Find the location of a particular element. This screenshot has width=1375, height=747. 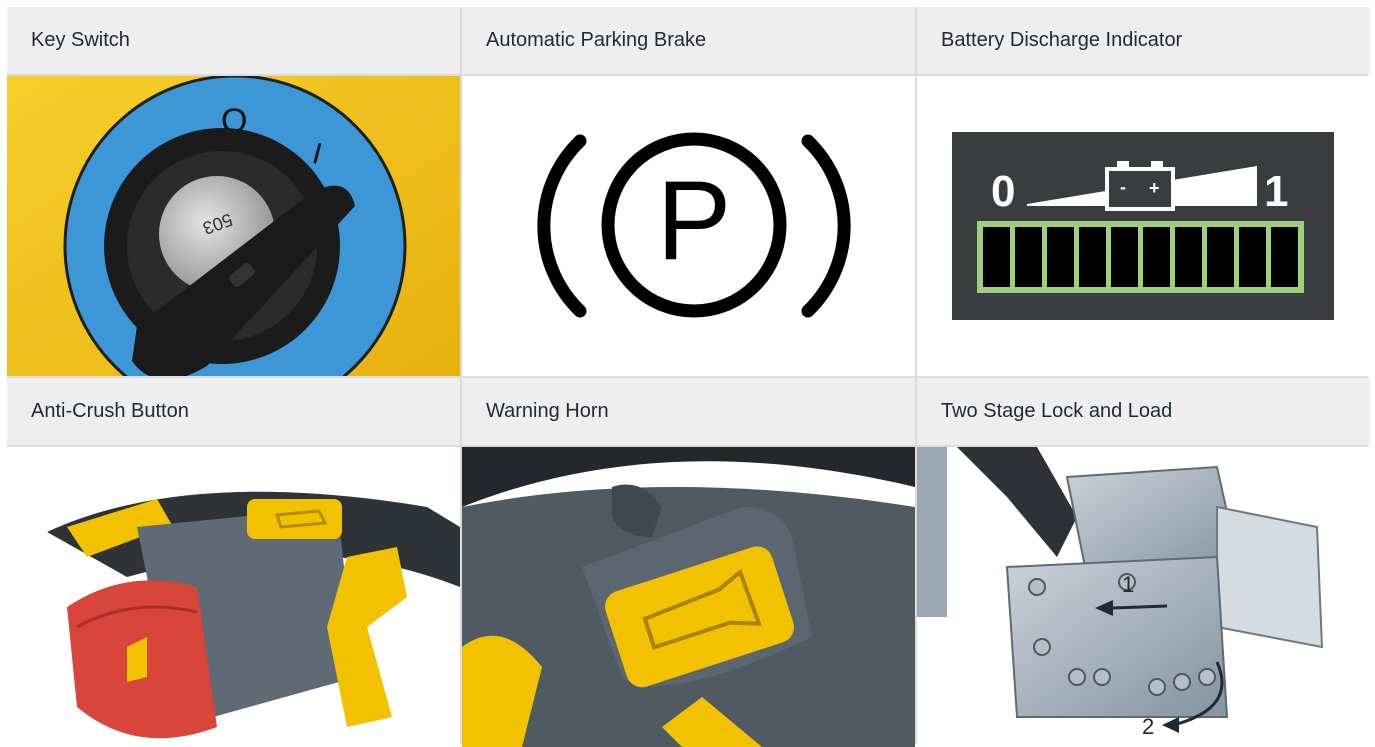

brake-letter: P is located at coordinates (694, 220).